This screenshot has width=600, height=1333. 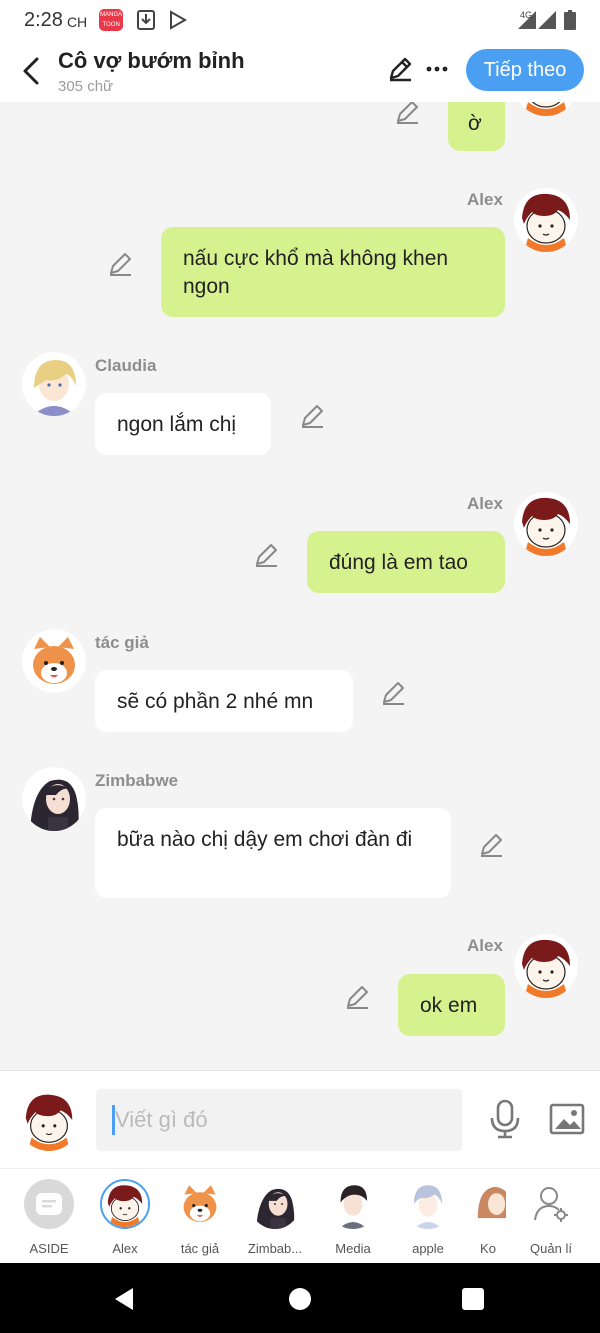 I want to click on back-button, so click(x=31, y=71).